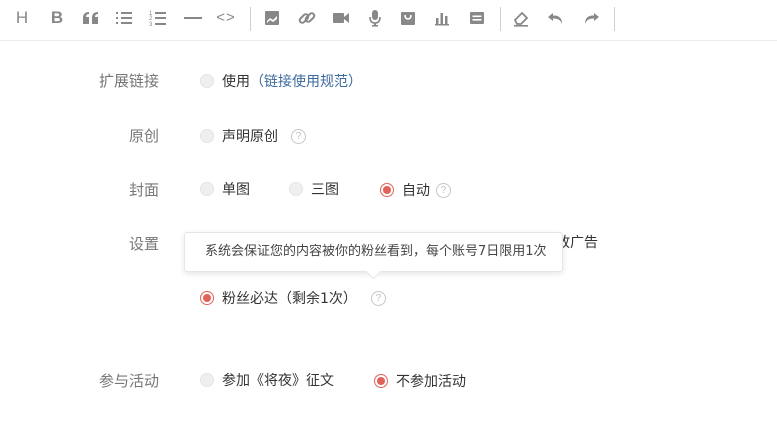 This screenshot has width=777, height=448. I want to click on cover-triple-option: 三图, so click(314, 189).